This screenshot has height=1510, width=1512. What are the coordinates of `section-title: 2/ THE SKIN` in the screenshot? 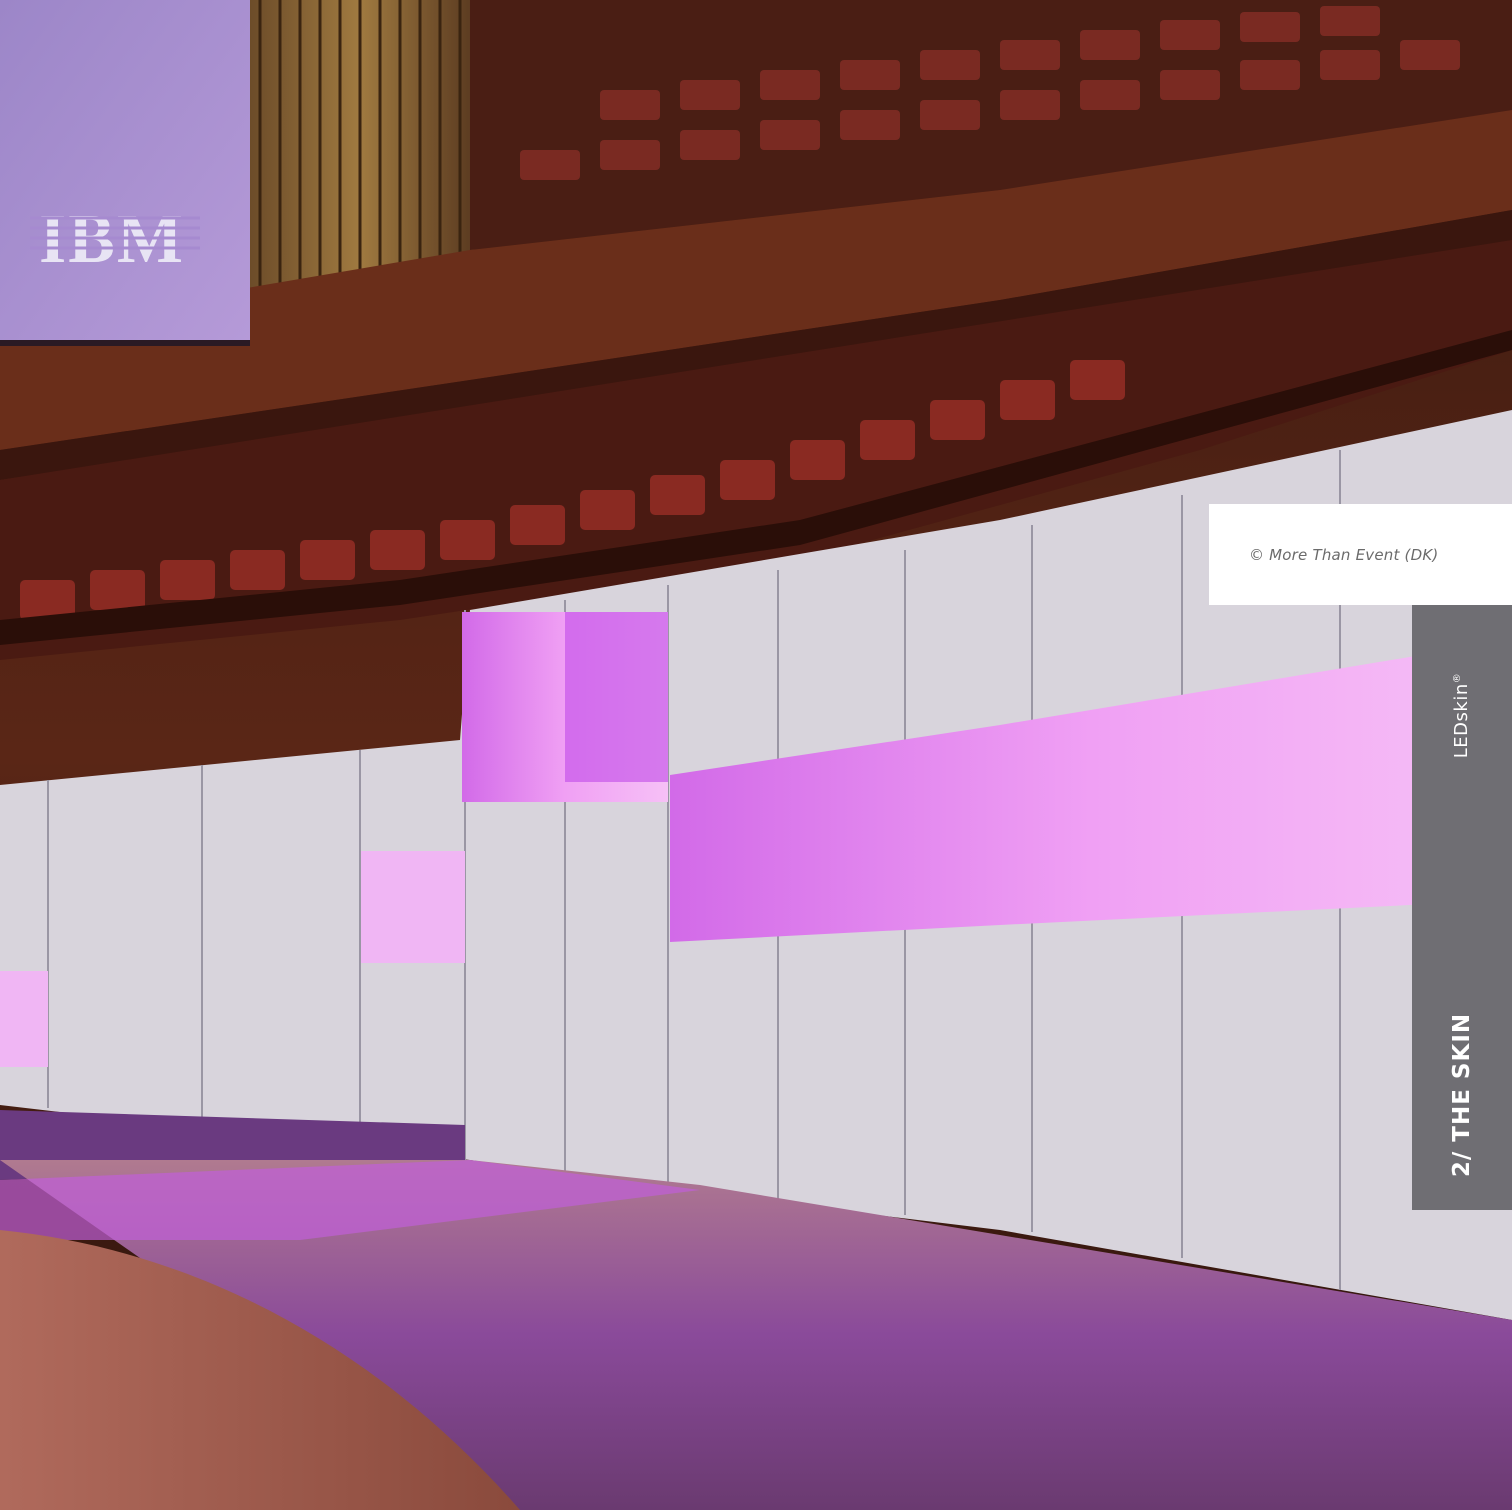 It's located at (1462, 1095).